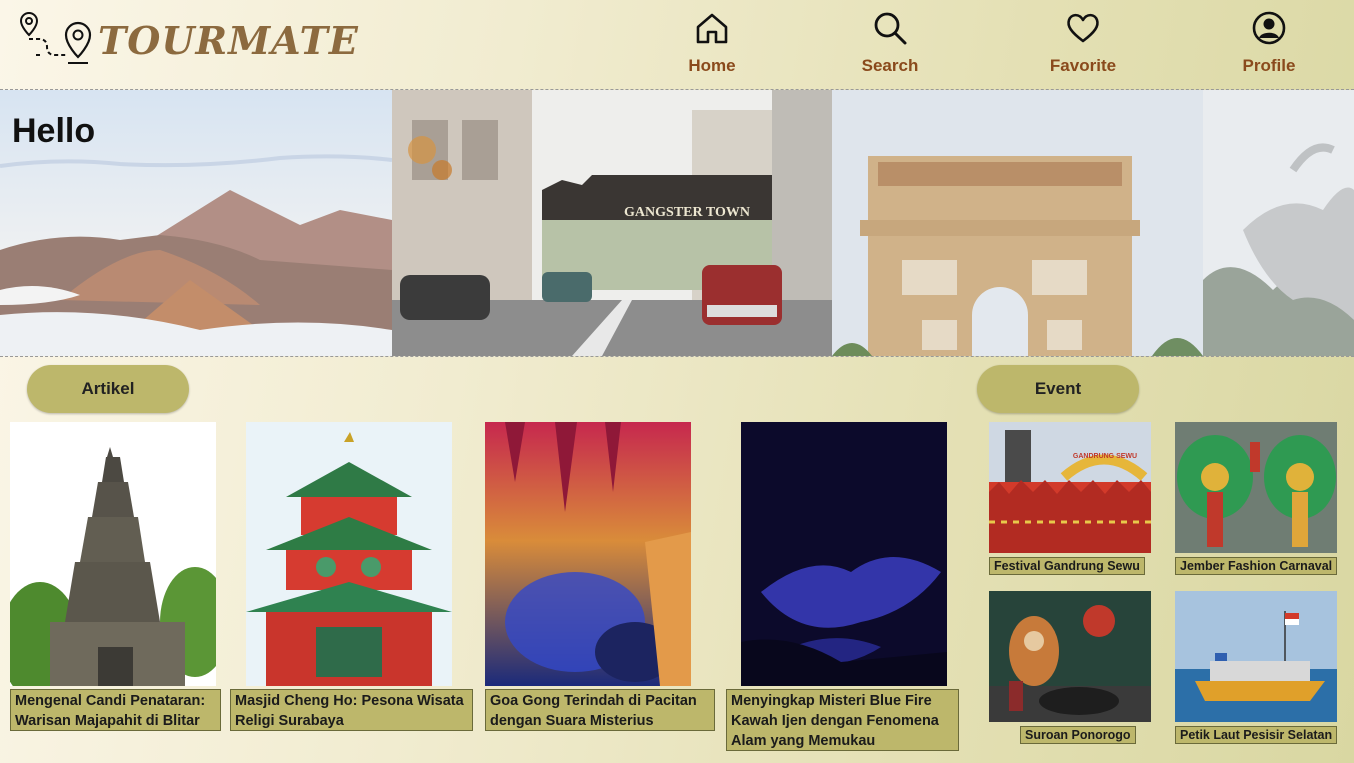 This screenshot has height=763, width=1354. What do you see at coordinates (349, 554) in the screenshot?
I see `article-image-masjid-cheng-ho` at bounding box center [349, 554].